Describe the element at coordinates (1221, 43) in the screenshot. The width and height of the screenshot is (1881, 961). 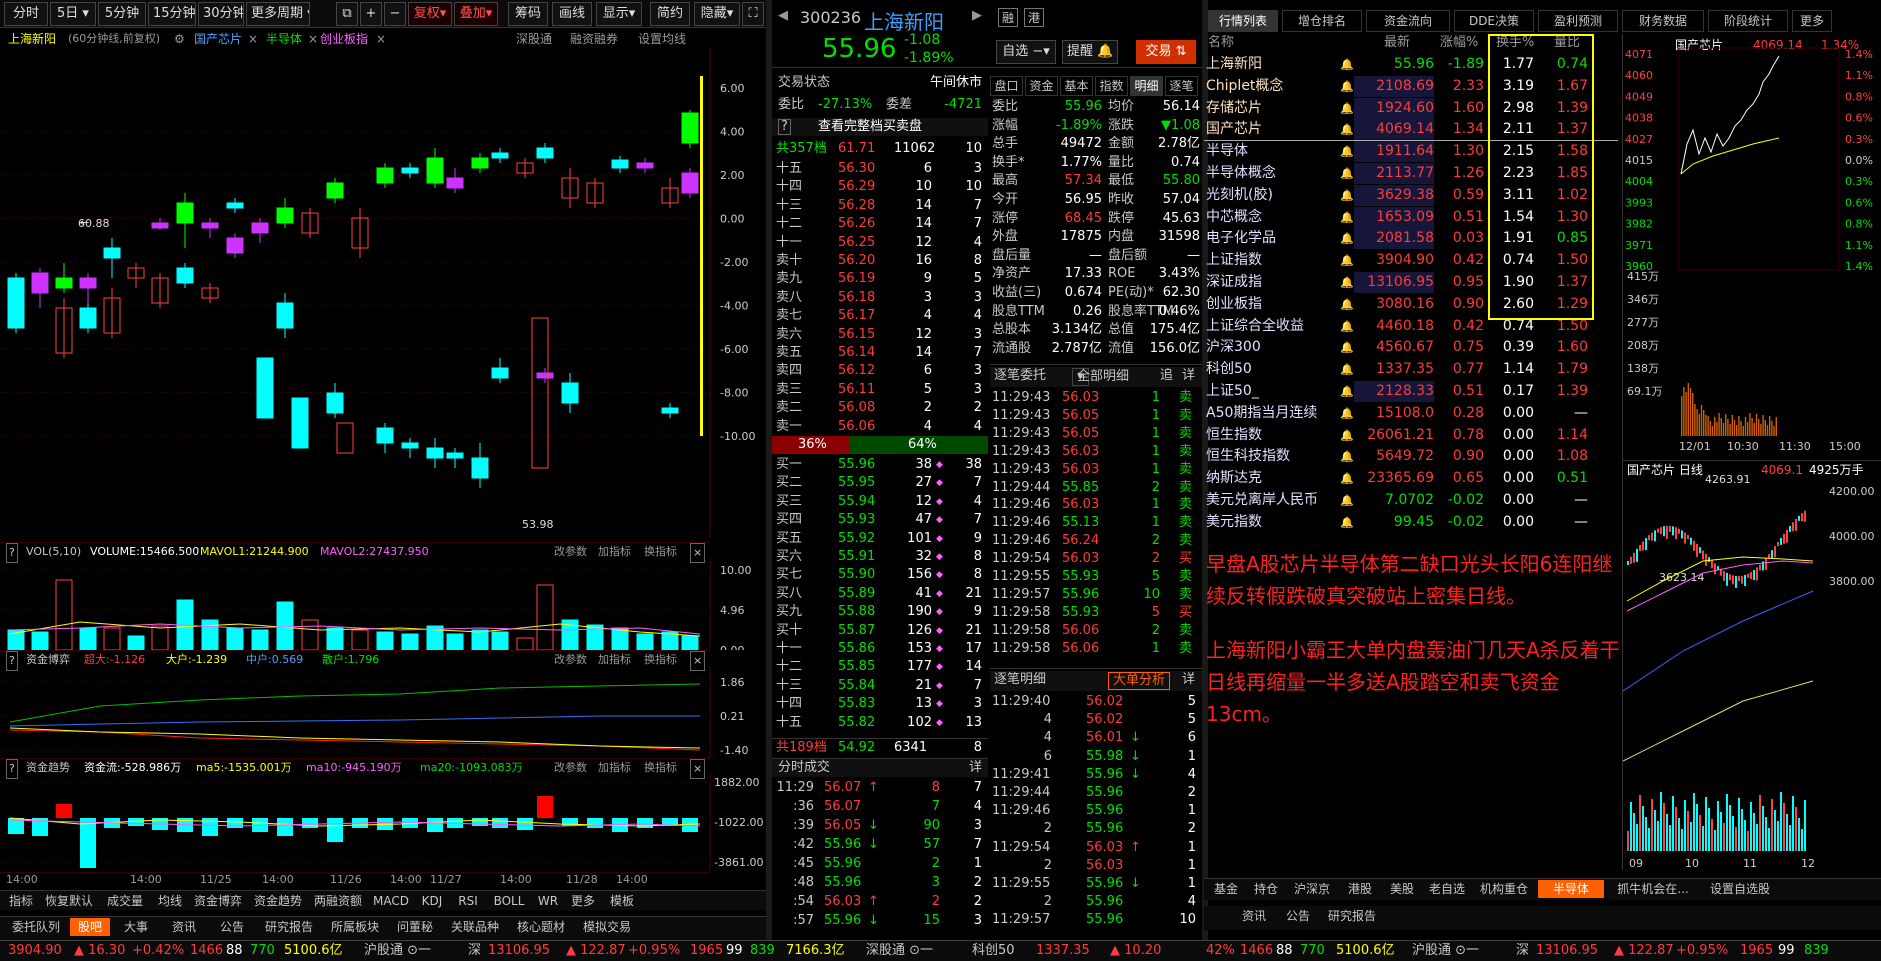
I see `col-name: 名称` at that location.